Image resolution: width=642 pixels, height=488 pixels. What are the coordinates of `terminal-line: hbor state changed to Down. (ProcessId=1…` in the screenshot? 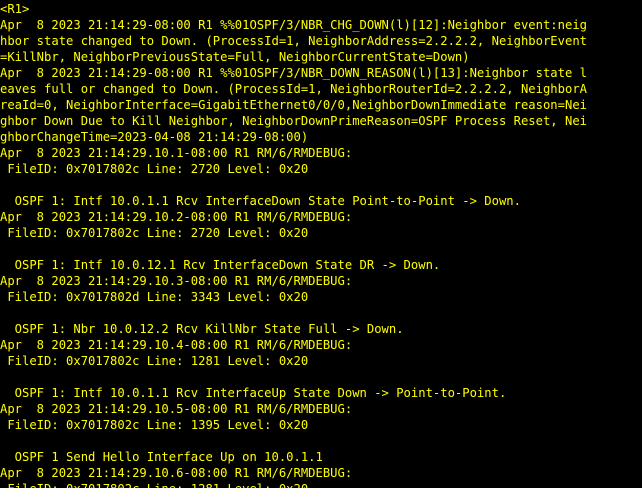 It's located at (293, 41).